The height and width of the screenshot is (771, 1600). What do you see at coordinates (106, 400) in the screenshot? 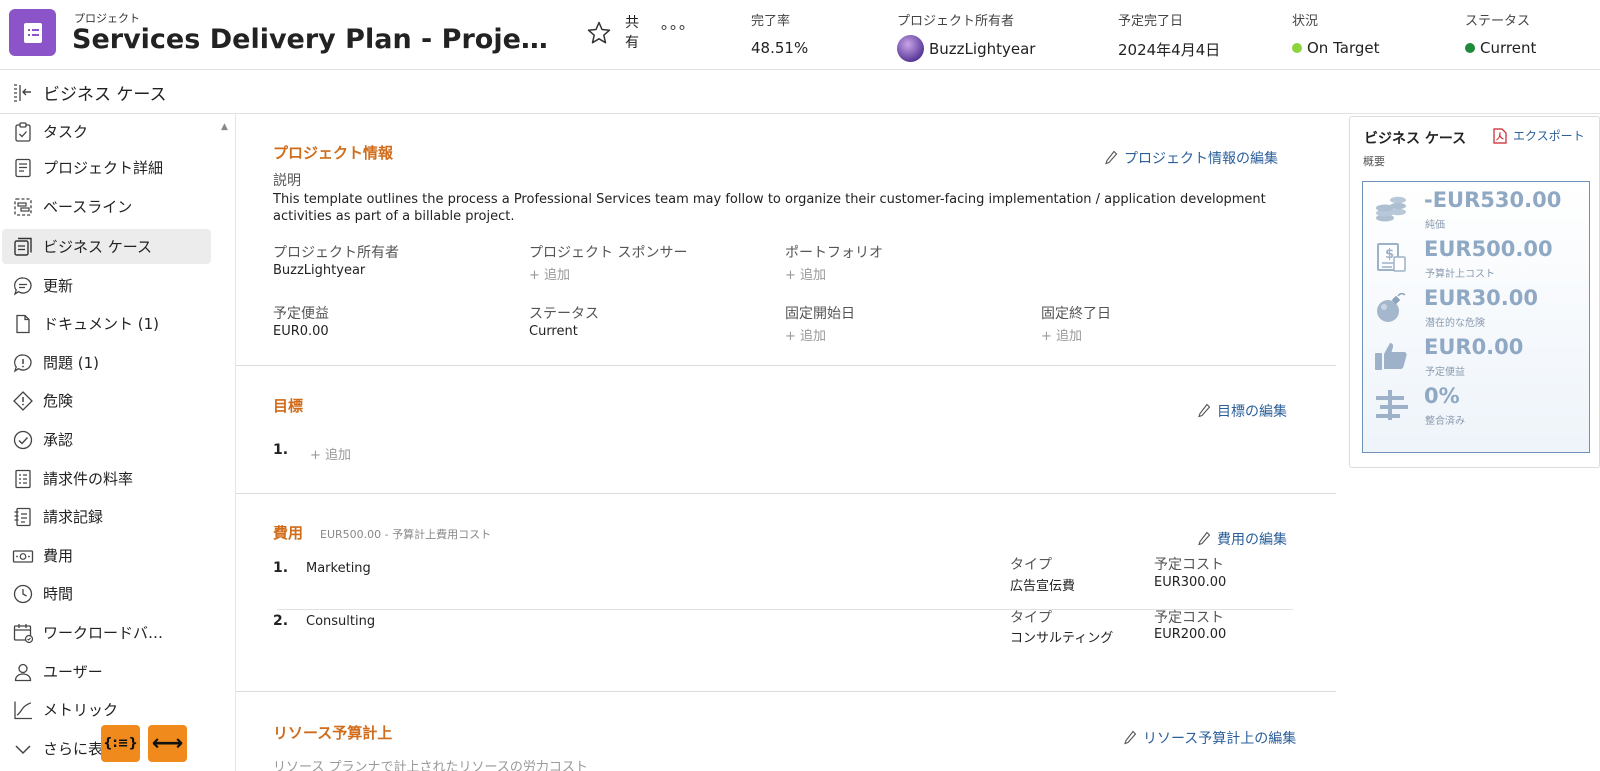
I see `sidebar-item-risks: 危険` at bounding box center [106, 400].